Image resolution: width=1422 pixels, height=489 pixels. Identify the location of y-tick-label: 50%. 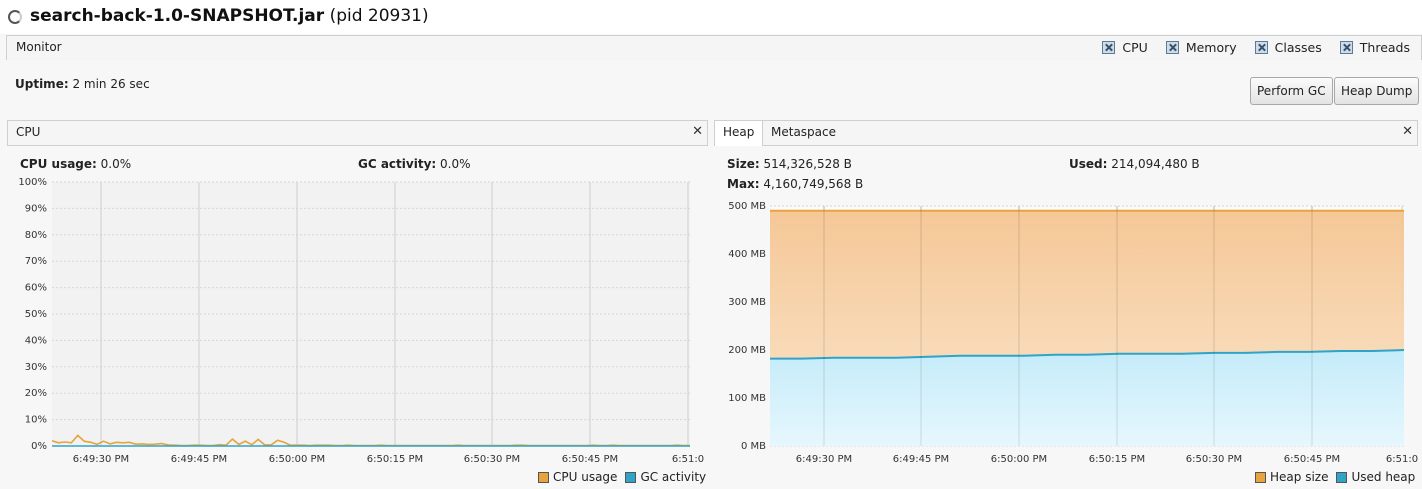
(36, 314).